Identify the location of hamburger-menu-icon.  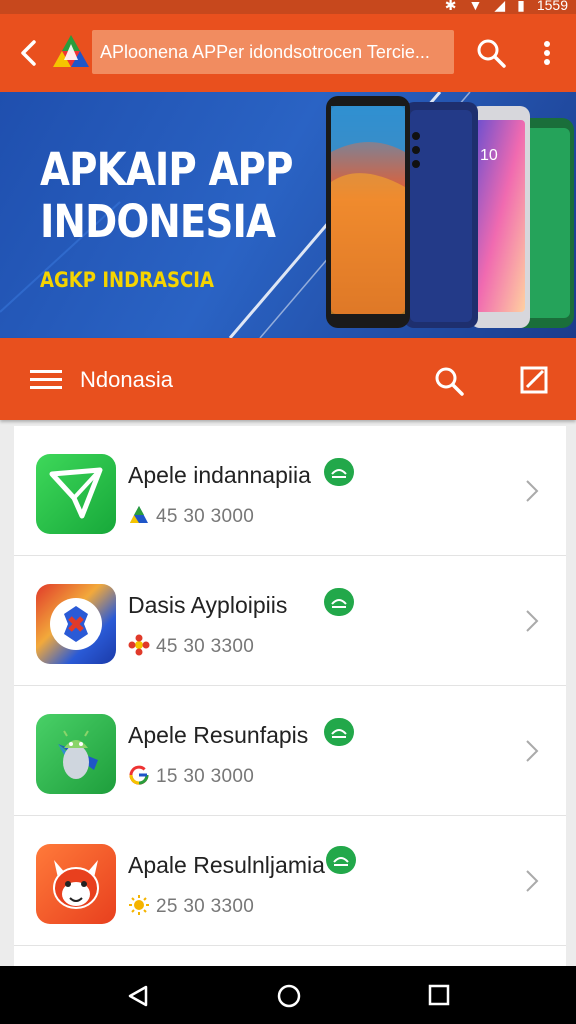
(47, 380).